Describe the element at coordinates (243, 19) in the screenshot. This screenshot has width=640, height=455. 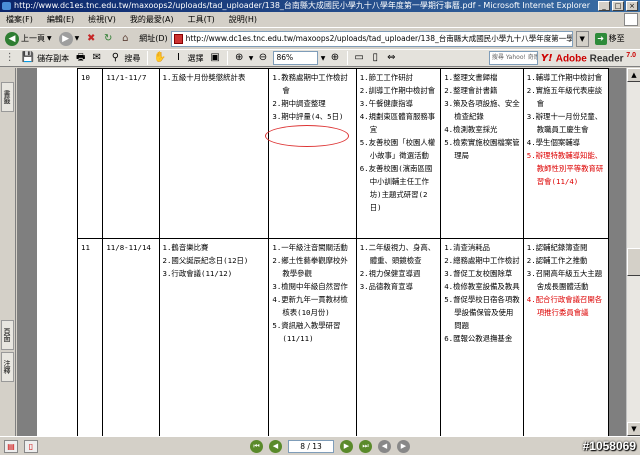
I see `menu-help: 說明(H)` at that location.